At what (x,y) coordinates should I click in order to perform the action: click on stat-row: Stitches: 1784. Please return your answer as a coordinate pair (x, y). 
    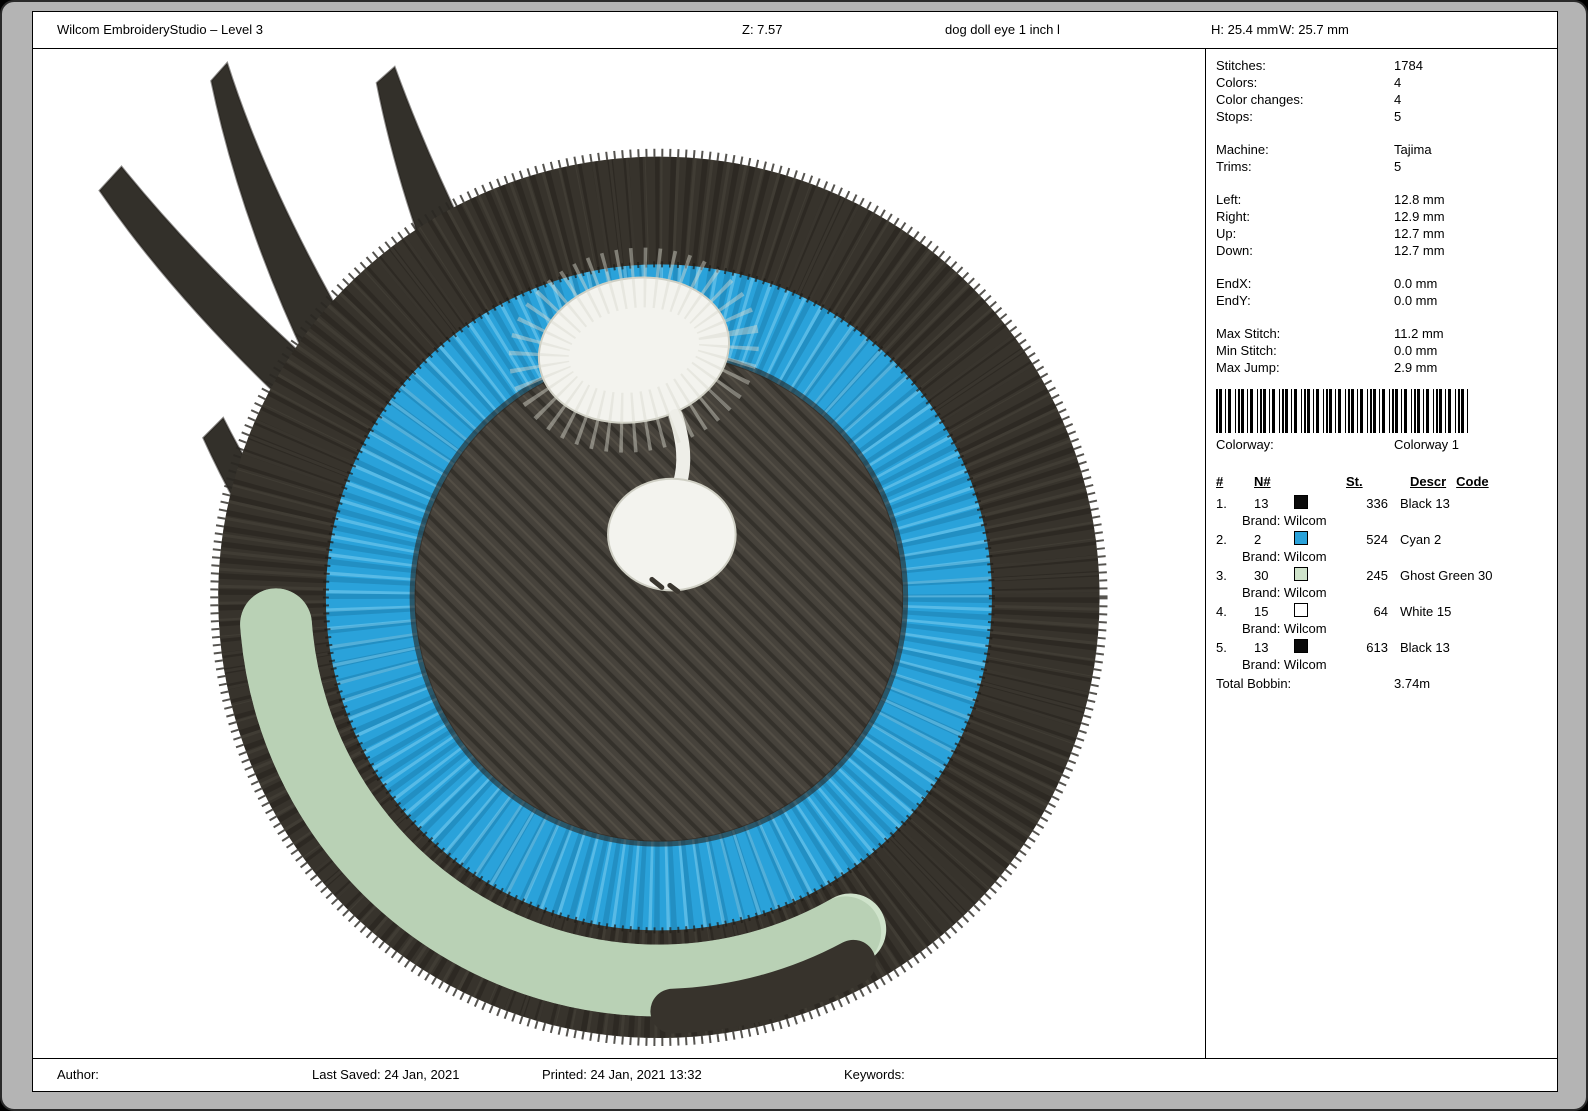
    Looking at the image, I should click on (1382, 65).